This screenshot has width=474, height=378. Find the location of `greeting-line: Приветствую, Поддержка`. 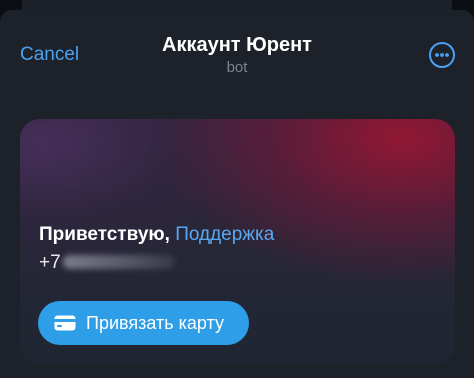

greeting-line: Приветствую, Поддержка is located at coordinates (156, 235).